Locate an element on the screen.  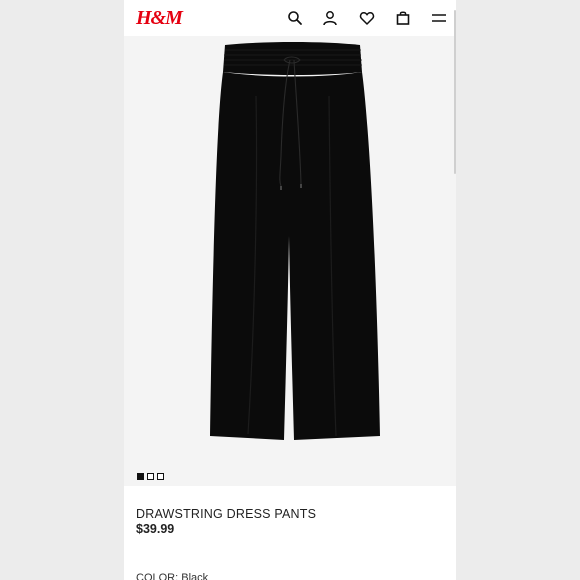
brand-logo: H&M is located at coordinates (159, 18).